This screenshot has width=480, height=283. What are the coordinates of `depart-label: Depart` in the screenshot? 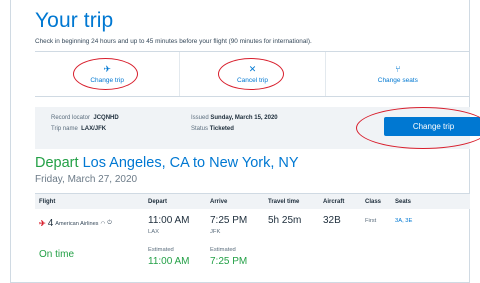 It's located at (57, 163).